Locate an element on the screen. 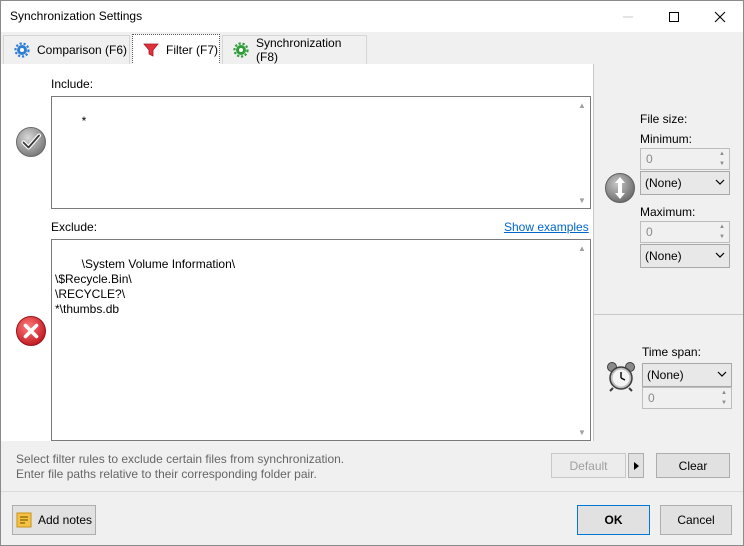 The height and width of the screenshot is (546, 744). file-size-label: File size: is located at coordinates (664, 119).